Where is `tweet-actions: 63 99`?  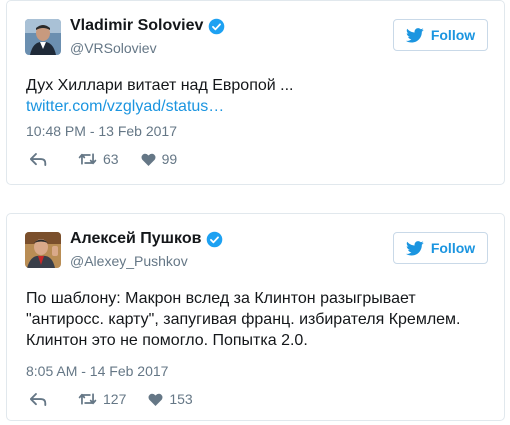 tweet-actions: 63 99 is located at coordinates (114, 159).